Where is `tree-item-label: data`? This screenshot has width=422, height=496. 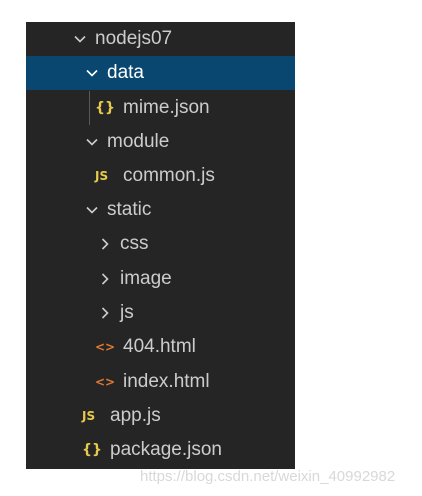 tree-item-label: data is located at coordinates (125, 72).